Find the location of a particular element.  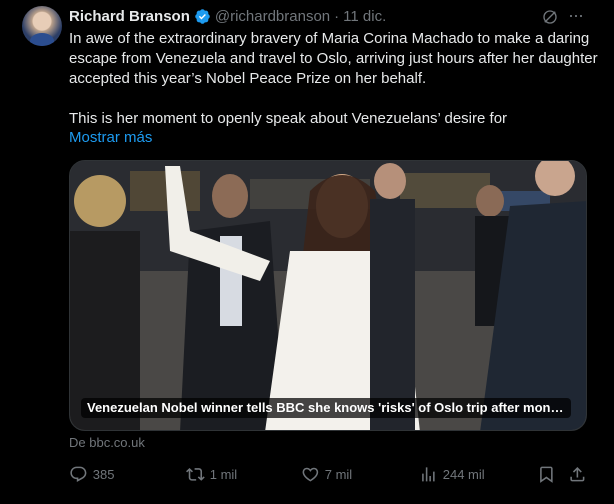

views-count: 244 mil is located at coordinates (463, 474).